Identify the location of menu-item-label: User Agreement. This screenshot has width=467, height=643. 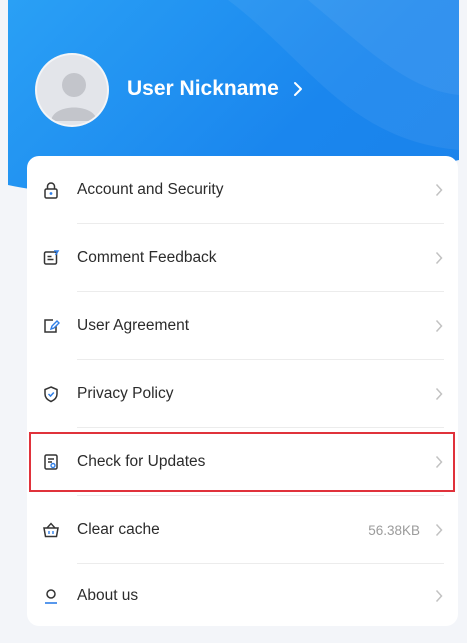
(133, 325).